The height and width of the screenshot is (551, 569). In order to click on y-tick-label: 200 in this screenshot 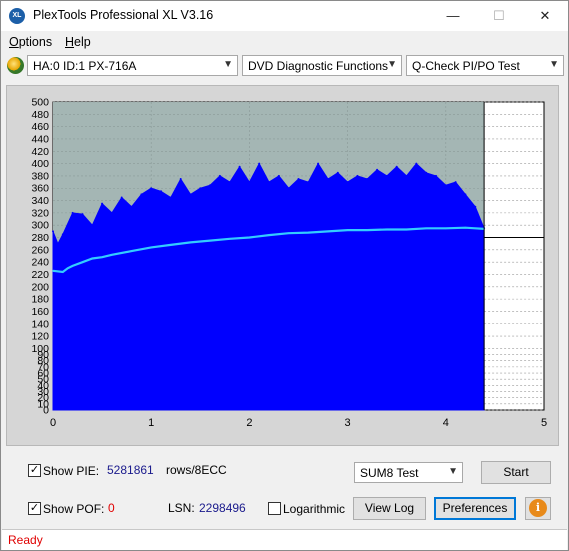, I will do `click(40, 287)`.